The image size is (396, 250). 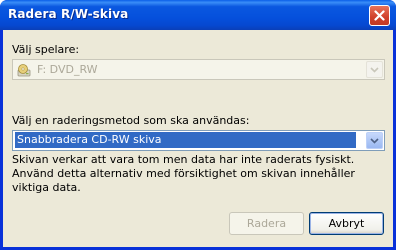 I want to click on player-selected-value: F: DVD_RW, so click(x=67, y=69).